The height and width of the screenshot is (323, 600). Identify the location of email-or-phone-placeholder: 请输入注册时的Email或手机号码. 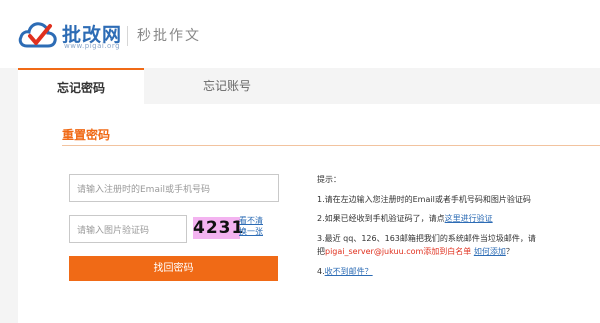
(143, 189).